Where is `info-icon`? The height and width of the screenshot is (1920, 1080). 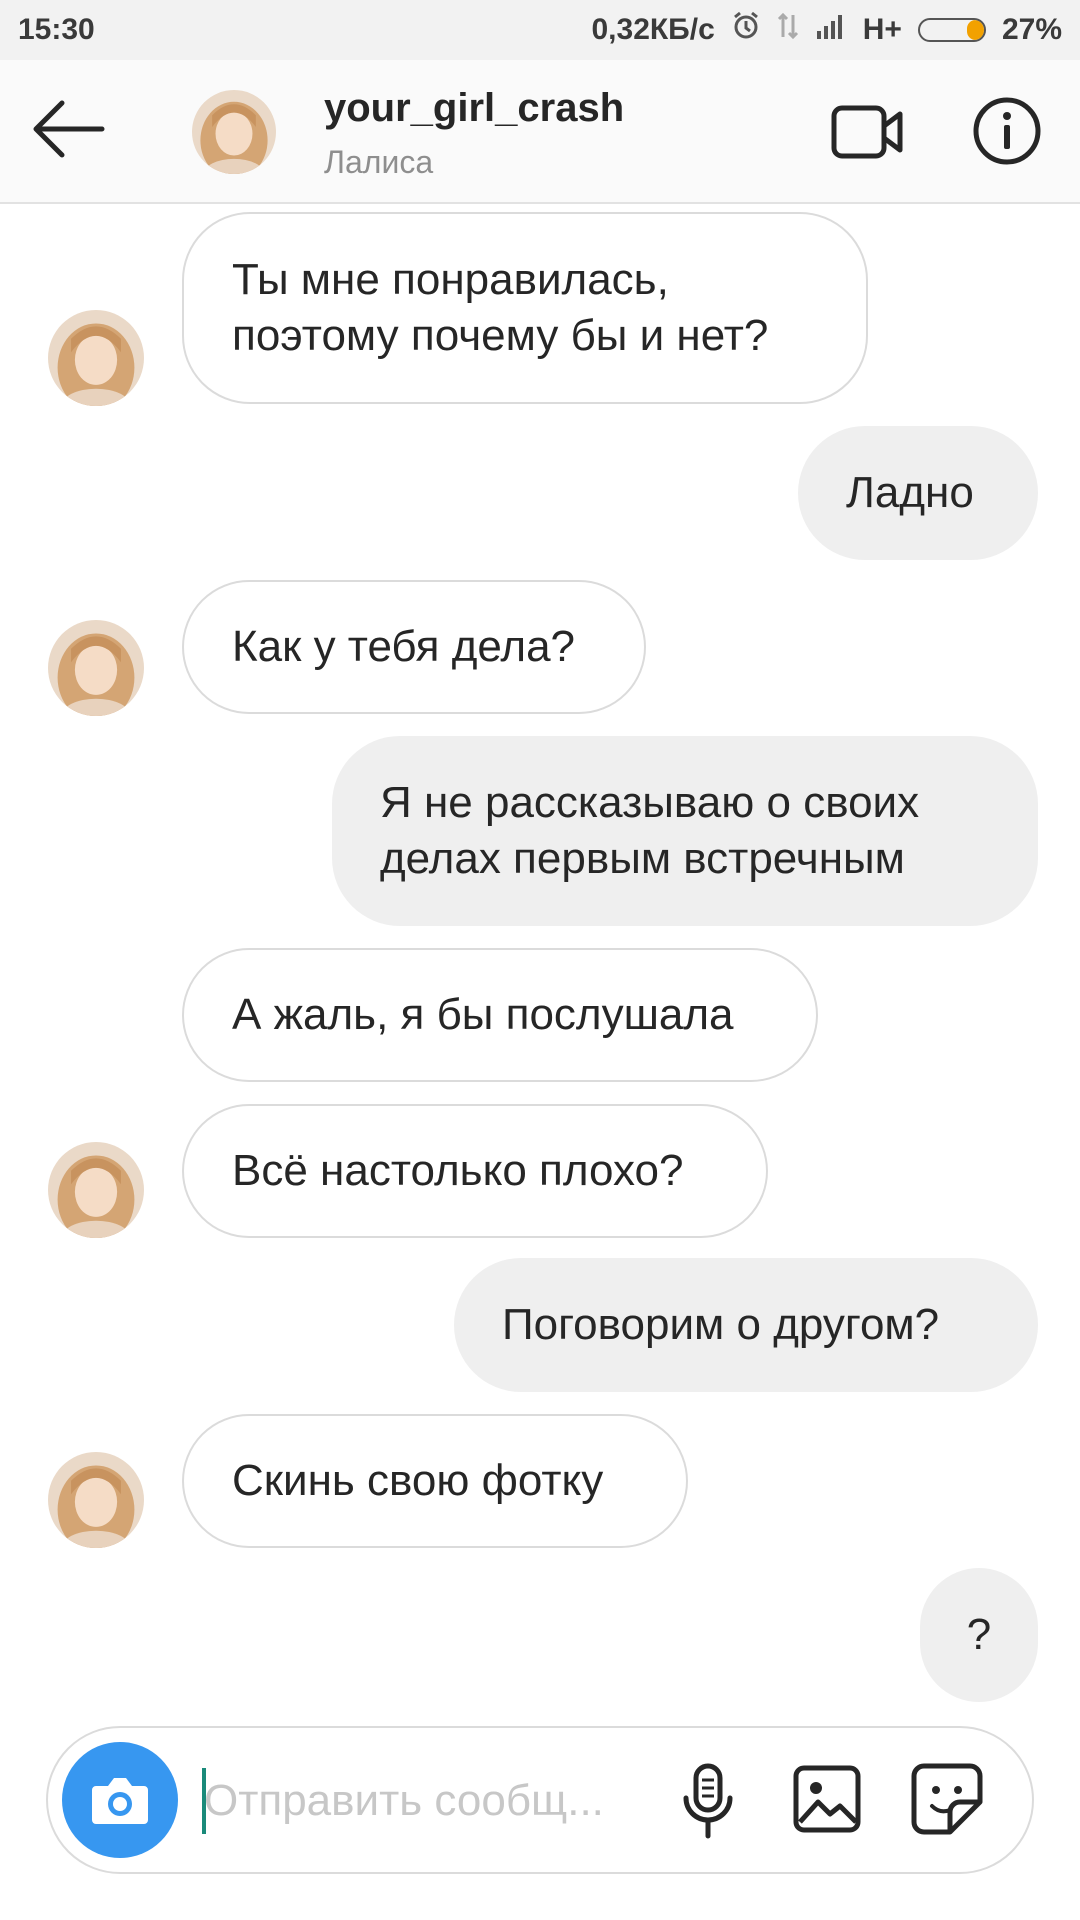
info-icon is located at coordinates (1007, 131).